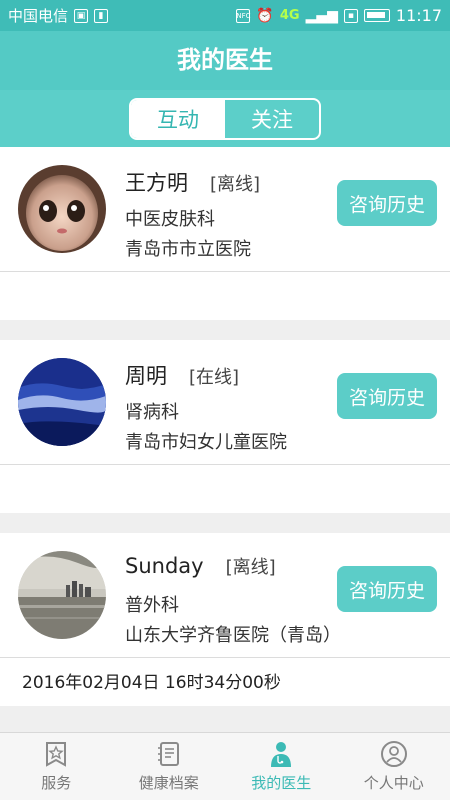 The width and height of the screenshot is (450, 800). I want to click on nav-item-service: 服务, so click(56, 766).